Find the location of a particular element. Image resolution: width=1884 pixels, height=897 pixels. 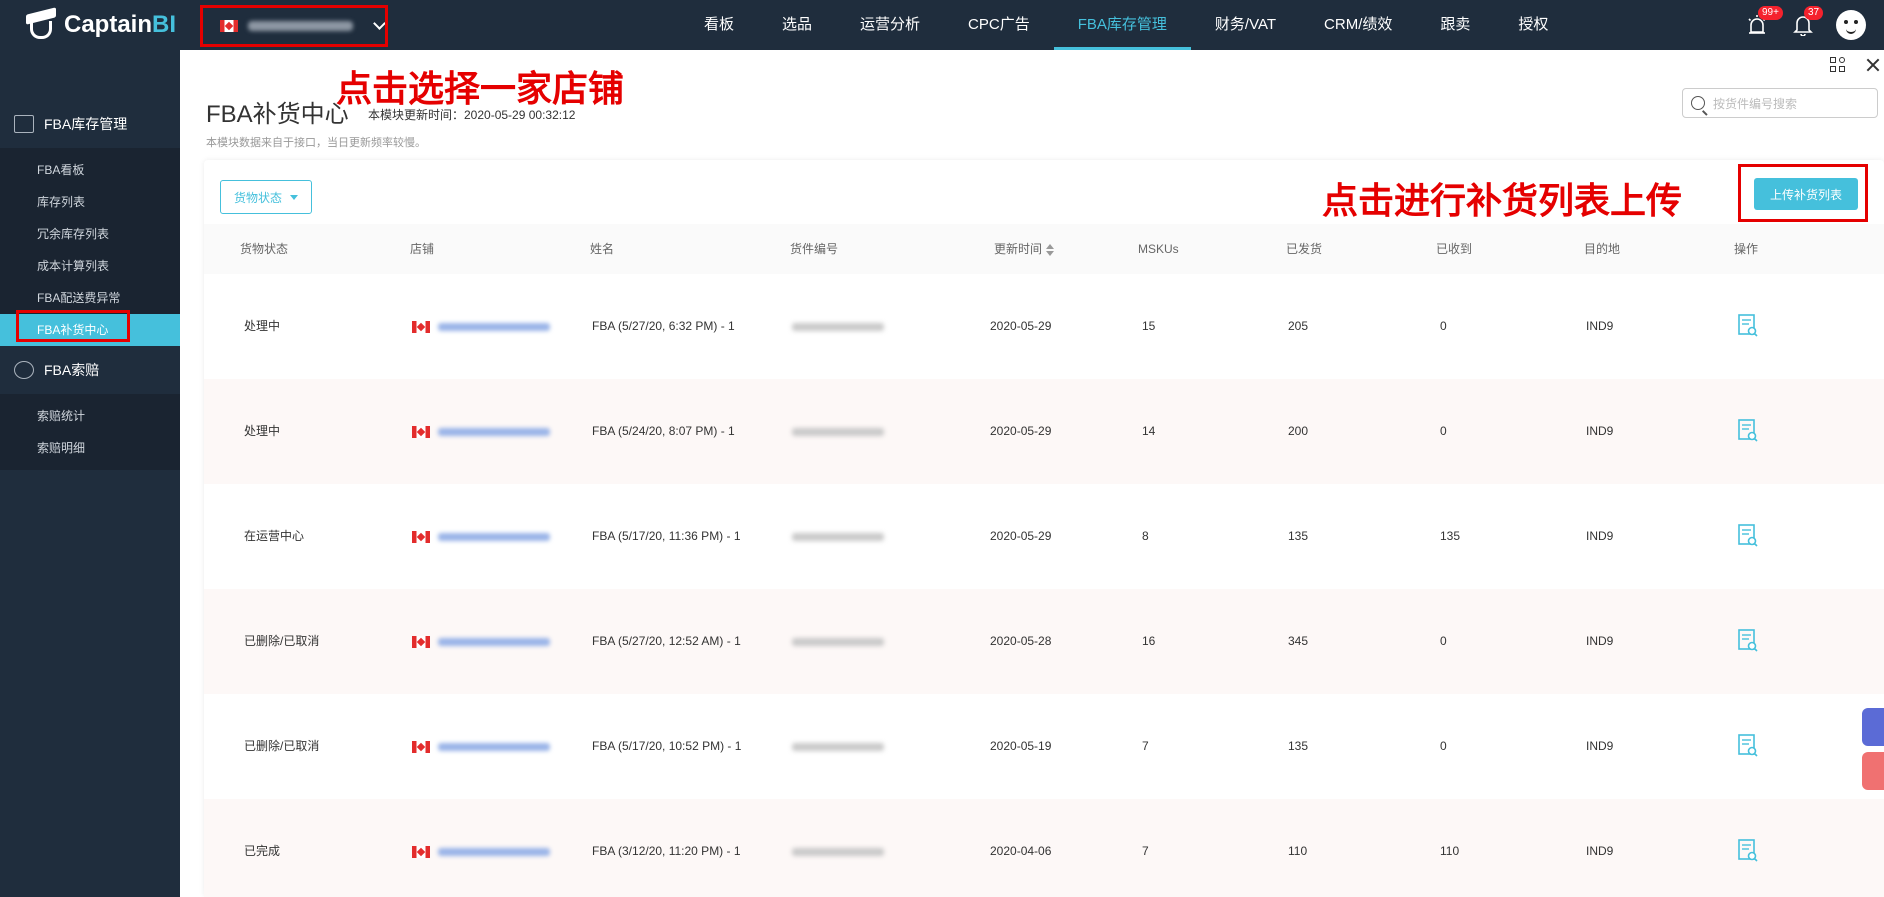

search-input: 按货件编号搜索 is located at coordinates (1780, 103).